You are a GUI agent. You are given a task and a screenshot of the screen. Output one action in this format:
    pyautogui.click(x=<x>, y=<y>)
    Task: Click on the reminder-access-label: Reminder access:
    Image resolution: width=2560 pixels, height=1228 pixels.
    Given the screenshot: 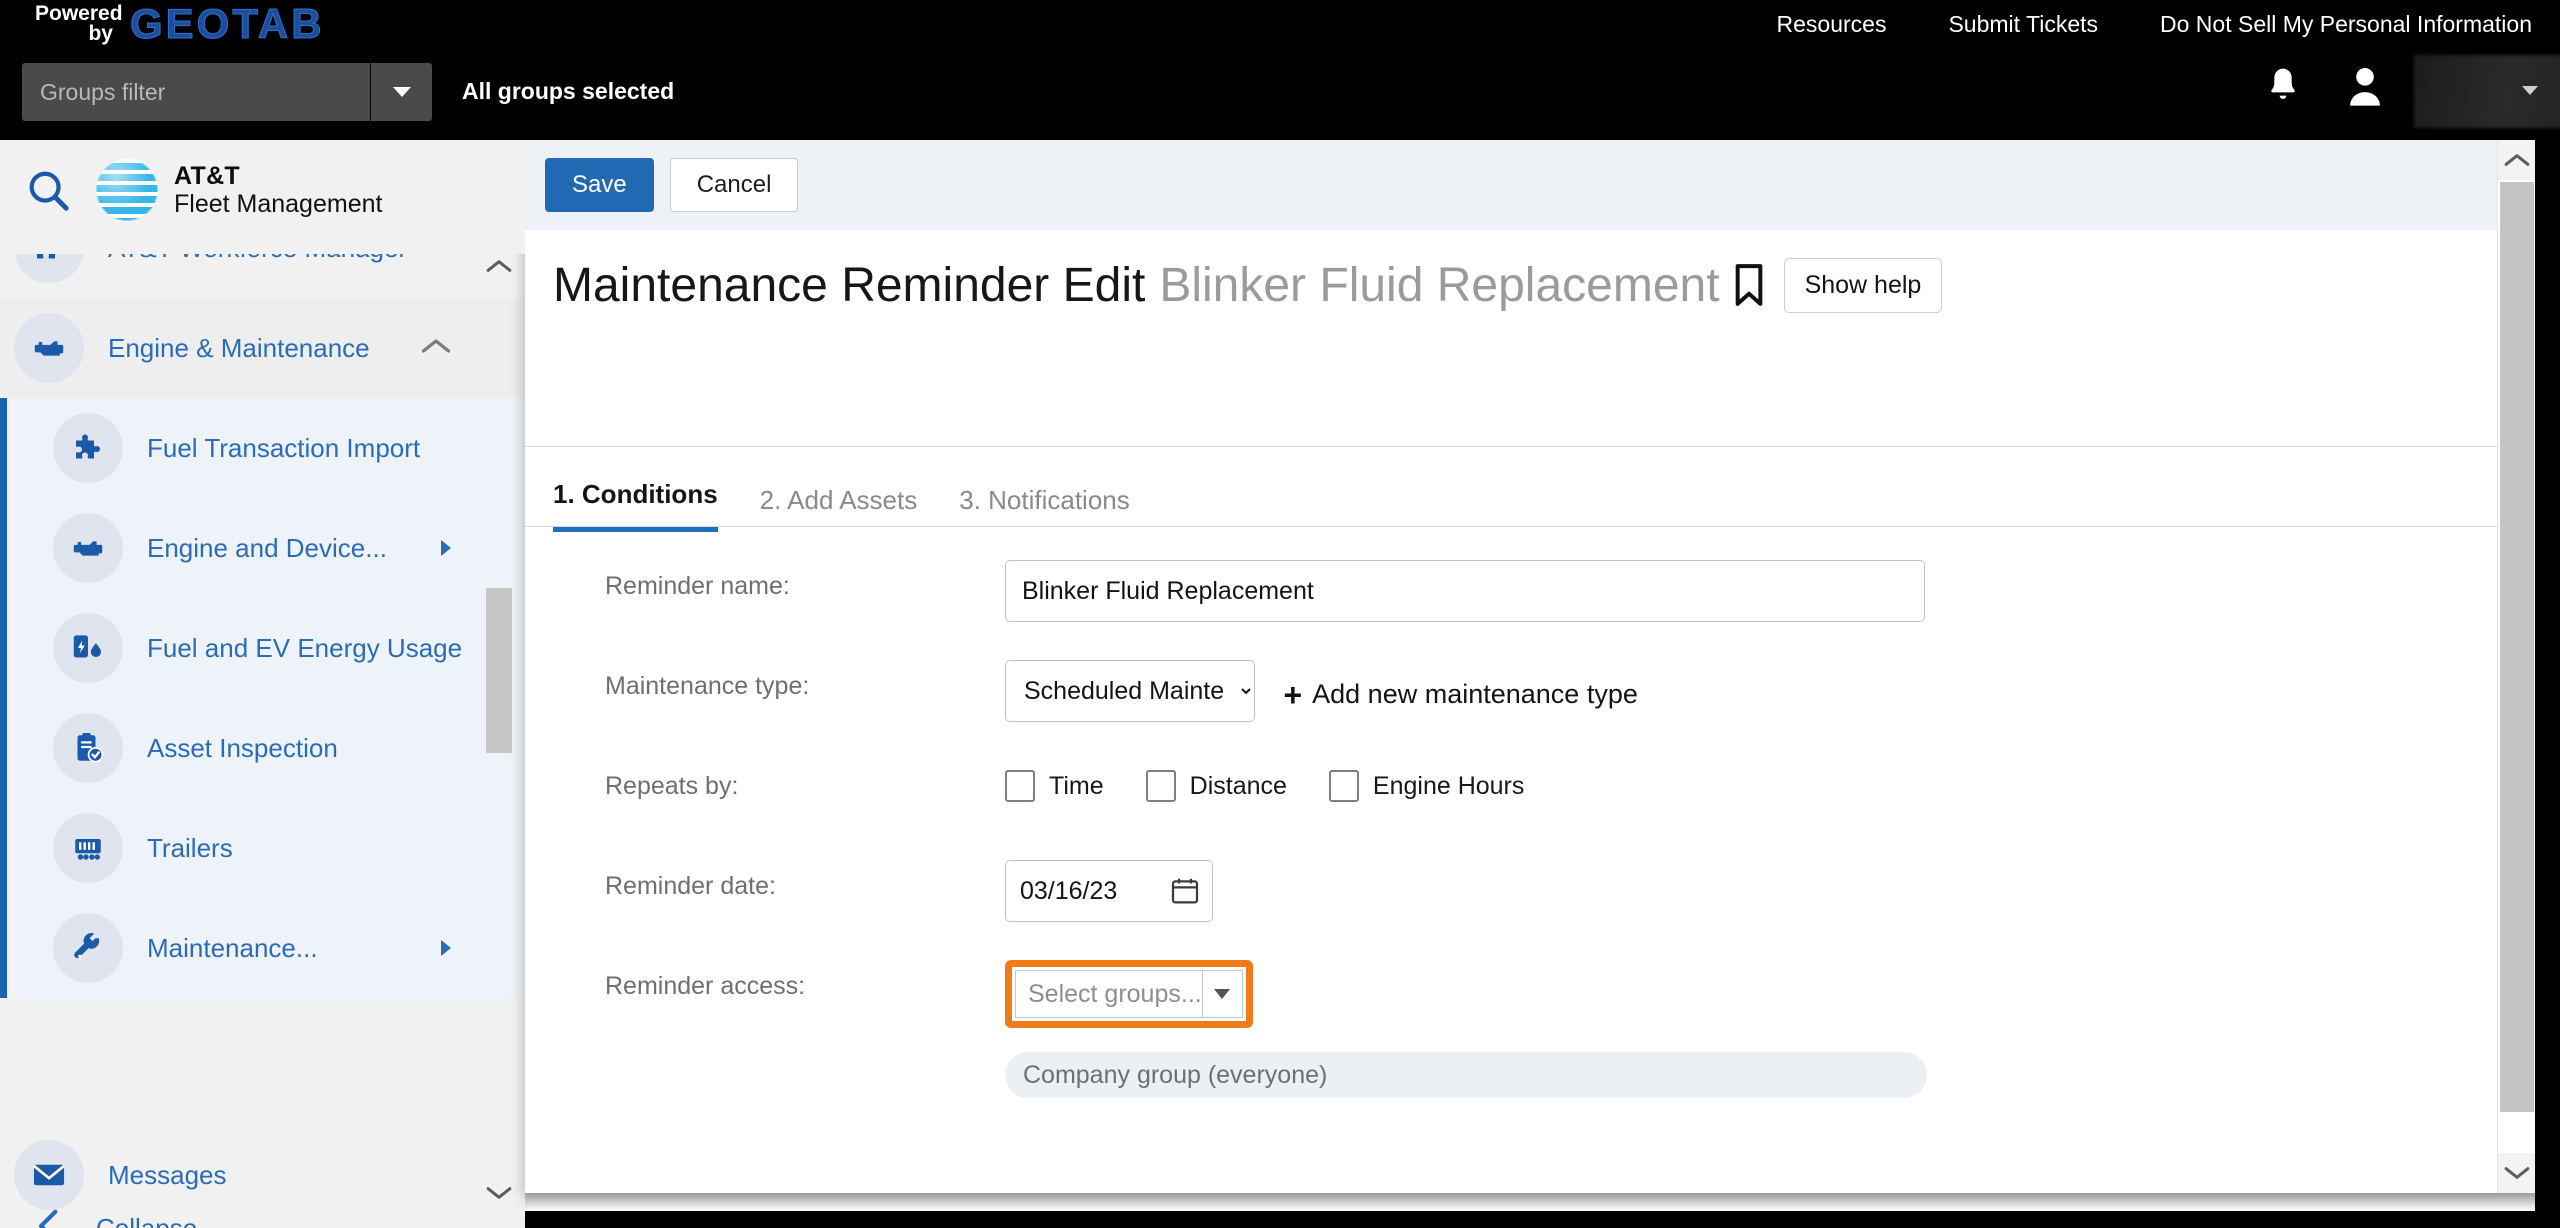 What is the action you would take?
    pyautogui.click(x=705, y=986)
    